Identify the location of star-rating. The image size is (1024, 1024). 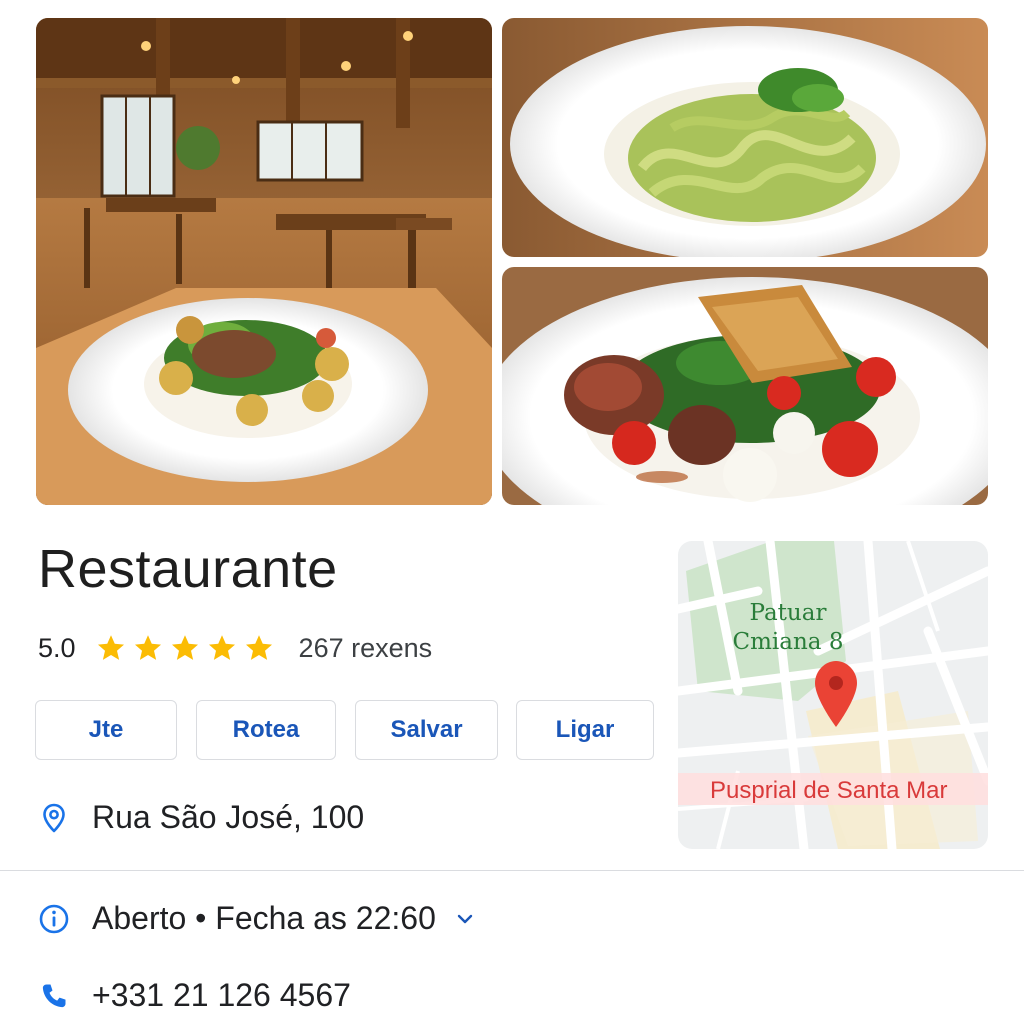
(188, 648).